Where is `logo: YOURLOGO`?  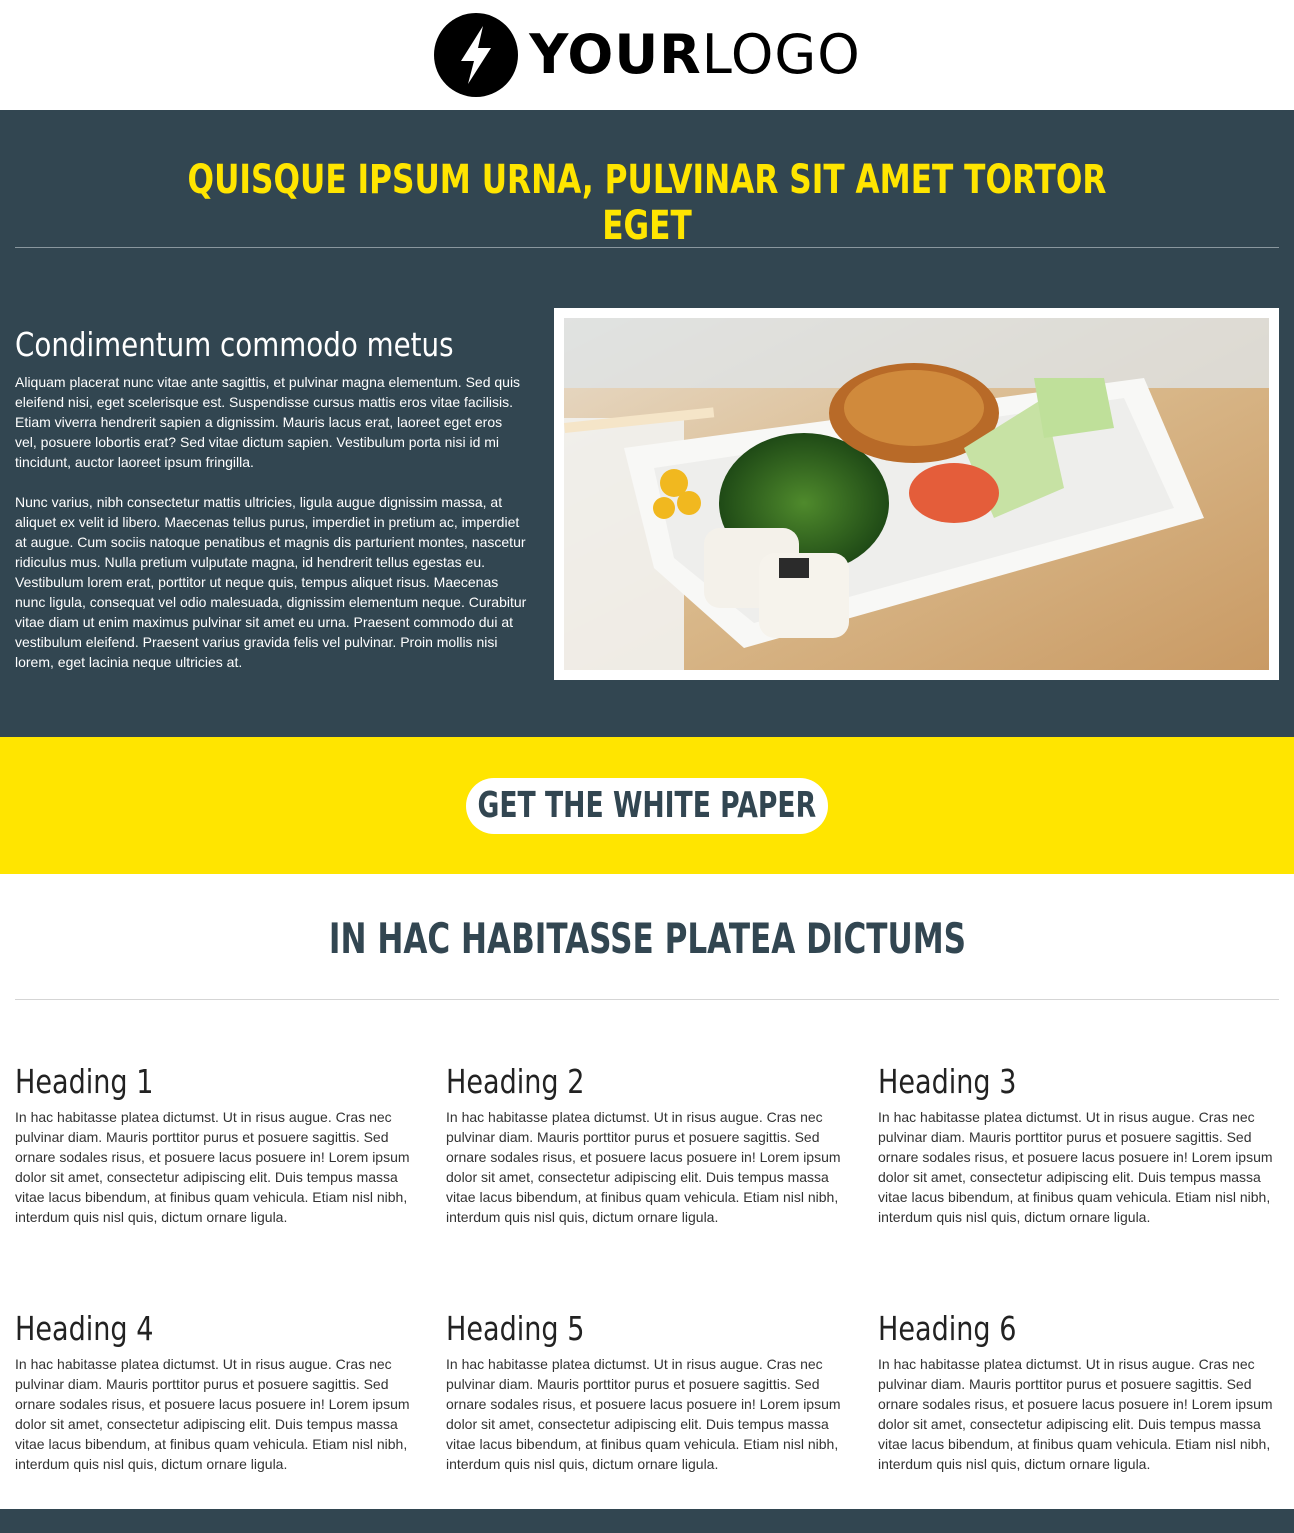 logo: YOURLOGO is located at coordinates (647, 55).